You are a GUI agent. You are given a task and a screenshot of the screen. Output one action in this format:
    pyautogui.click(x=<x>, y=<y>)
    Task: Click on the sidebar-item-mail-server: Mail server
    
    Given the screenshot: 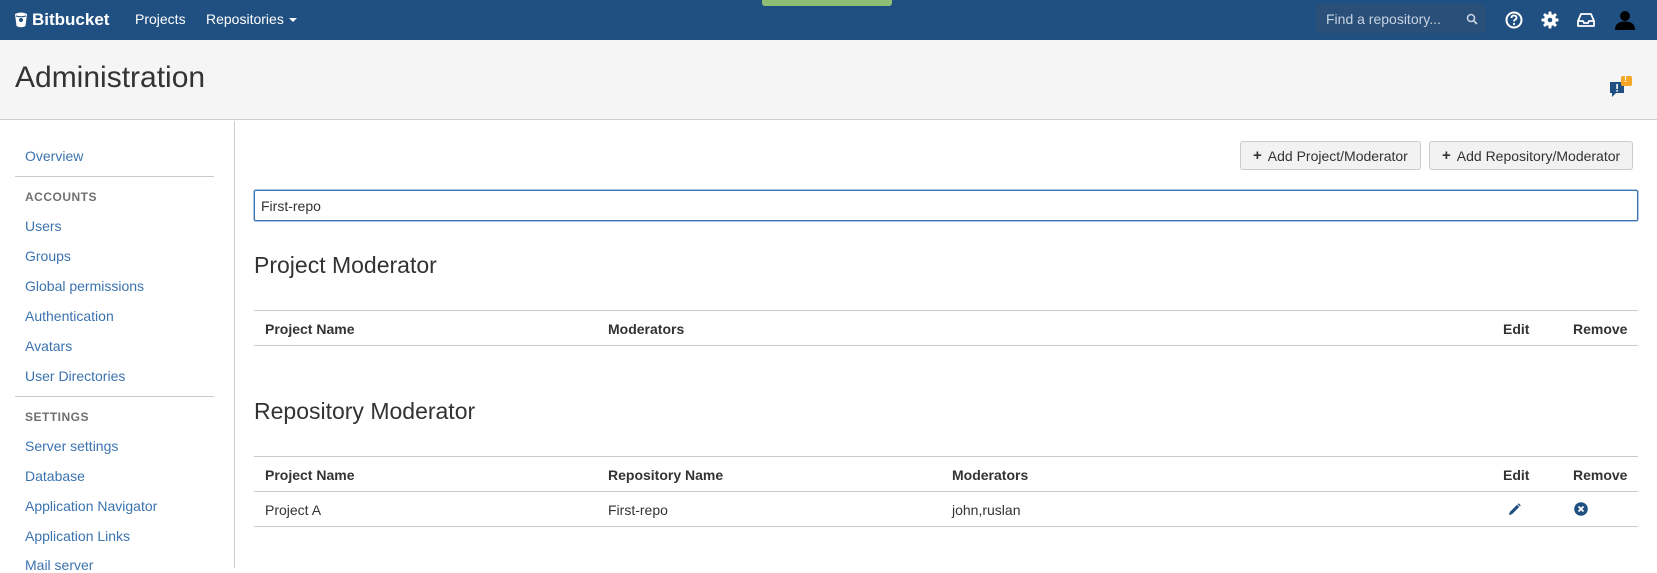 What is the action you would take?
    pyautogui.click(x=59, y=565)
    